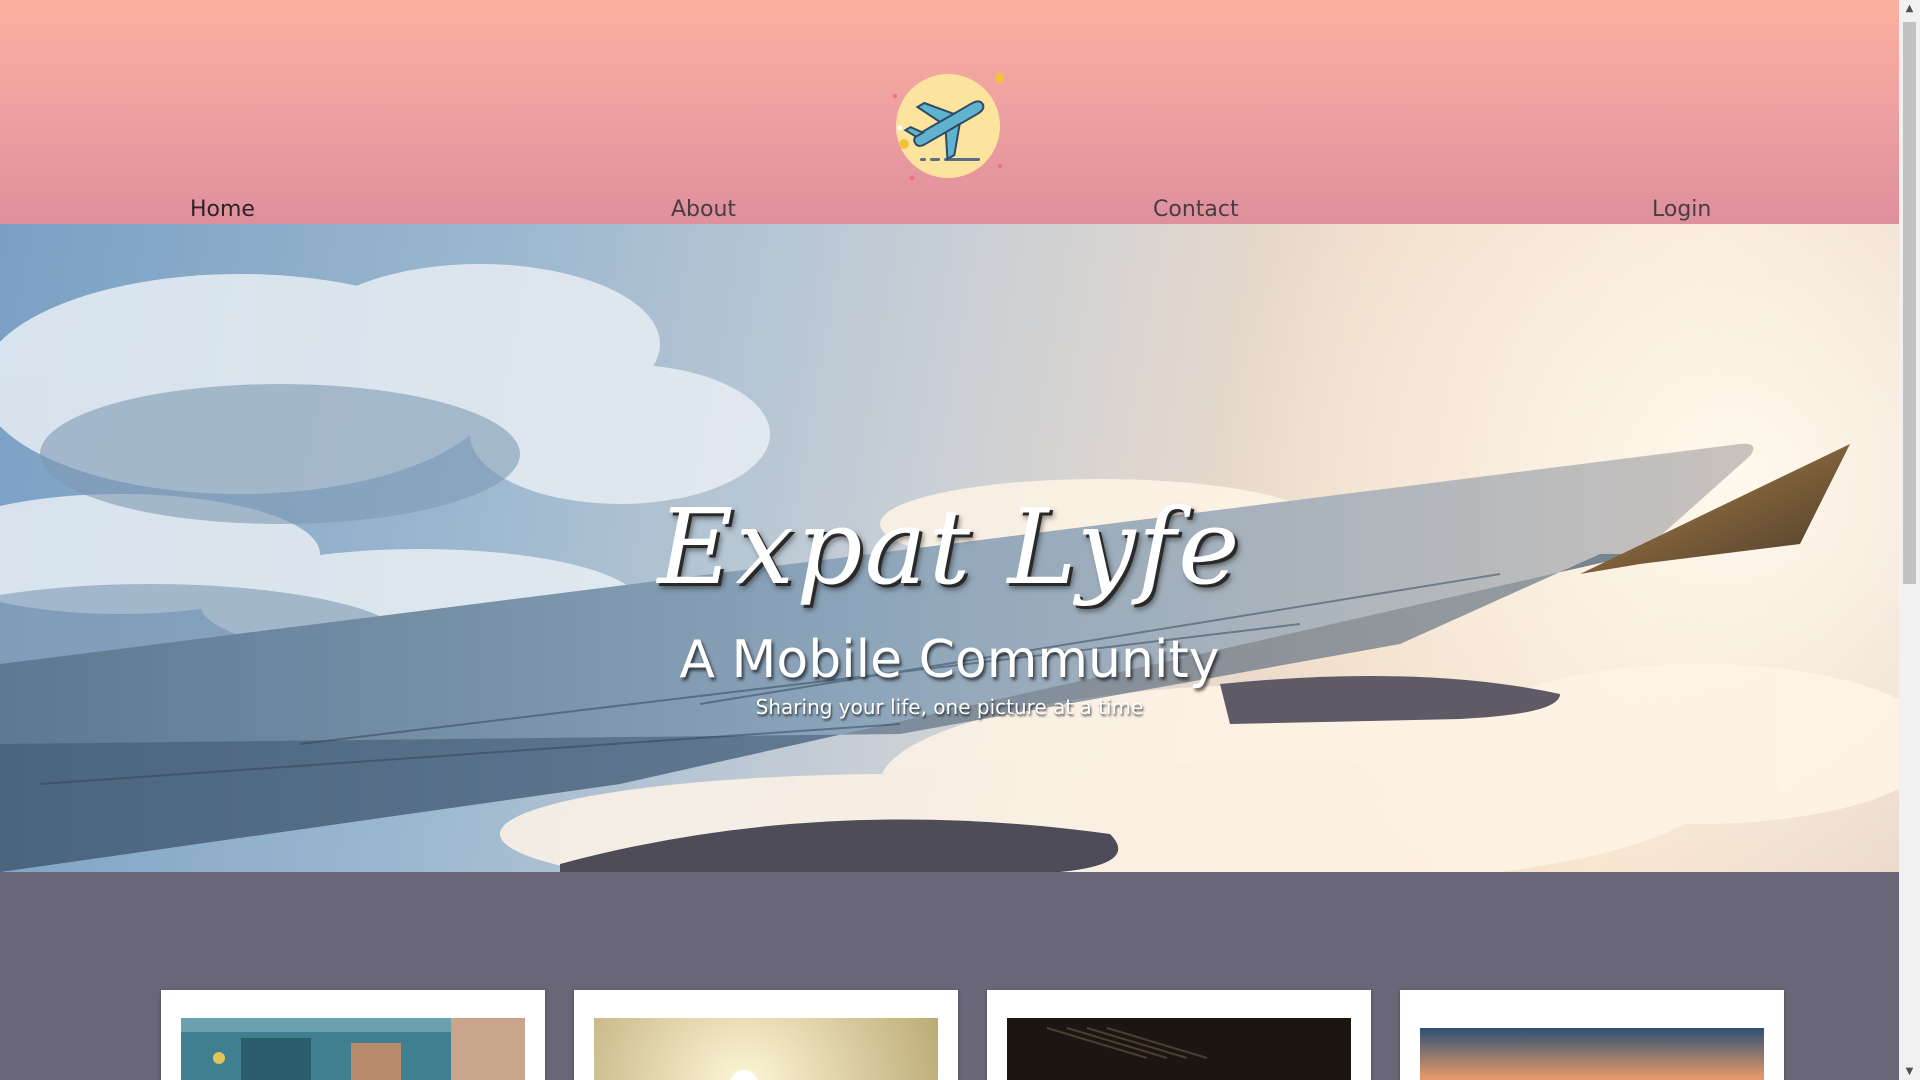 The width and height of the screenshot is (1920, 1080). Describe the element at coordinates (948, 126) in the screenshot. I see `airplane-logo-icon` at that location.